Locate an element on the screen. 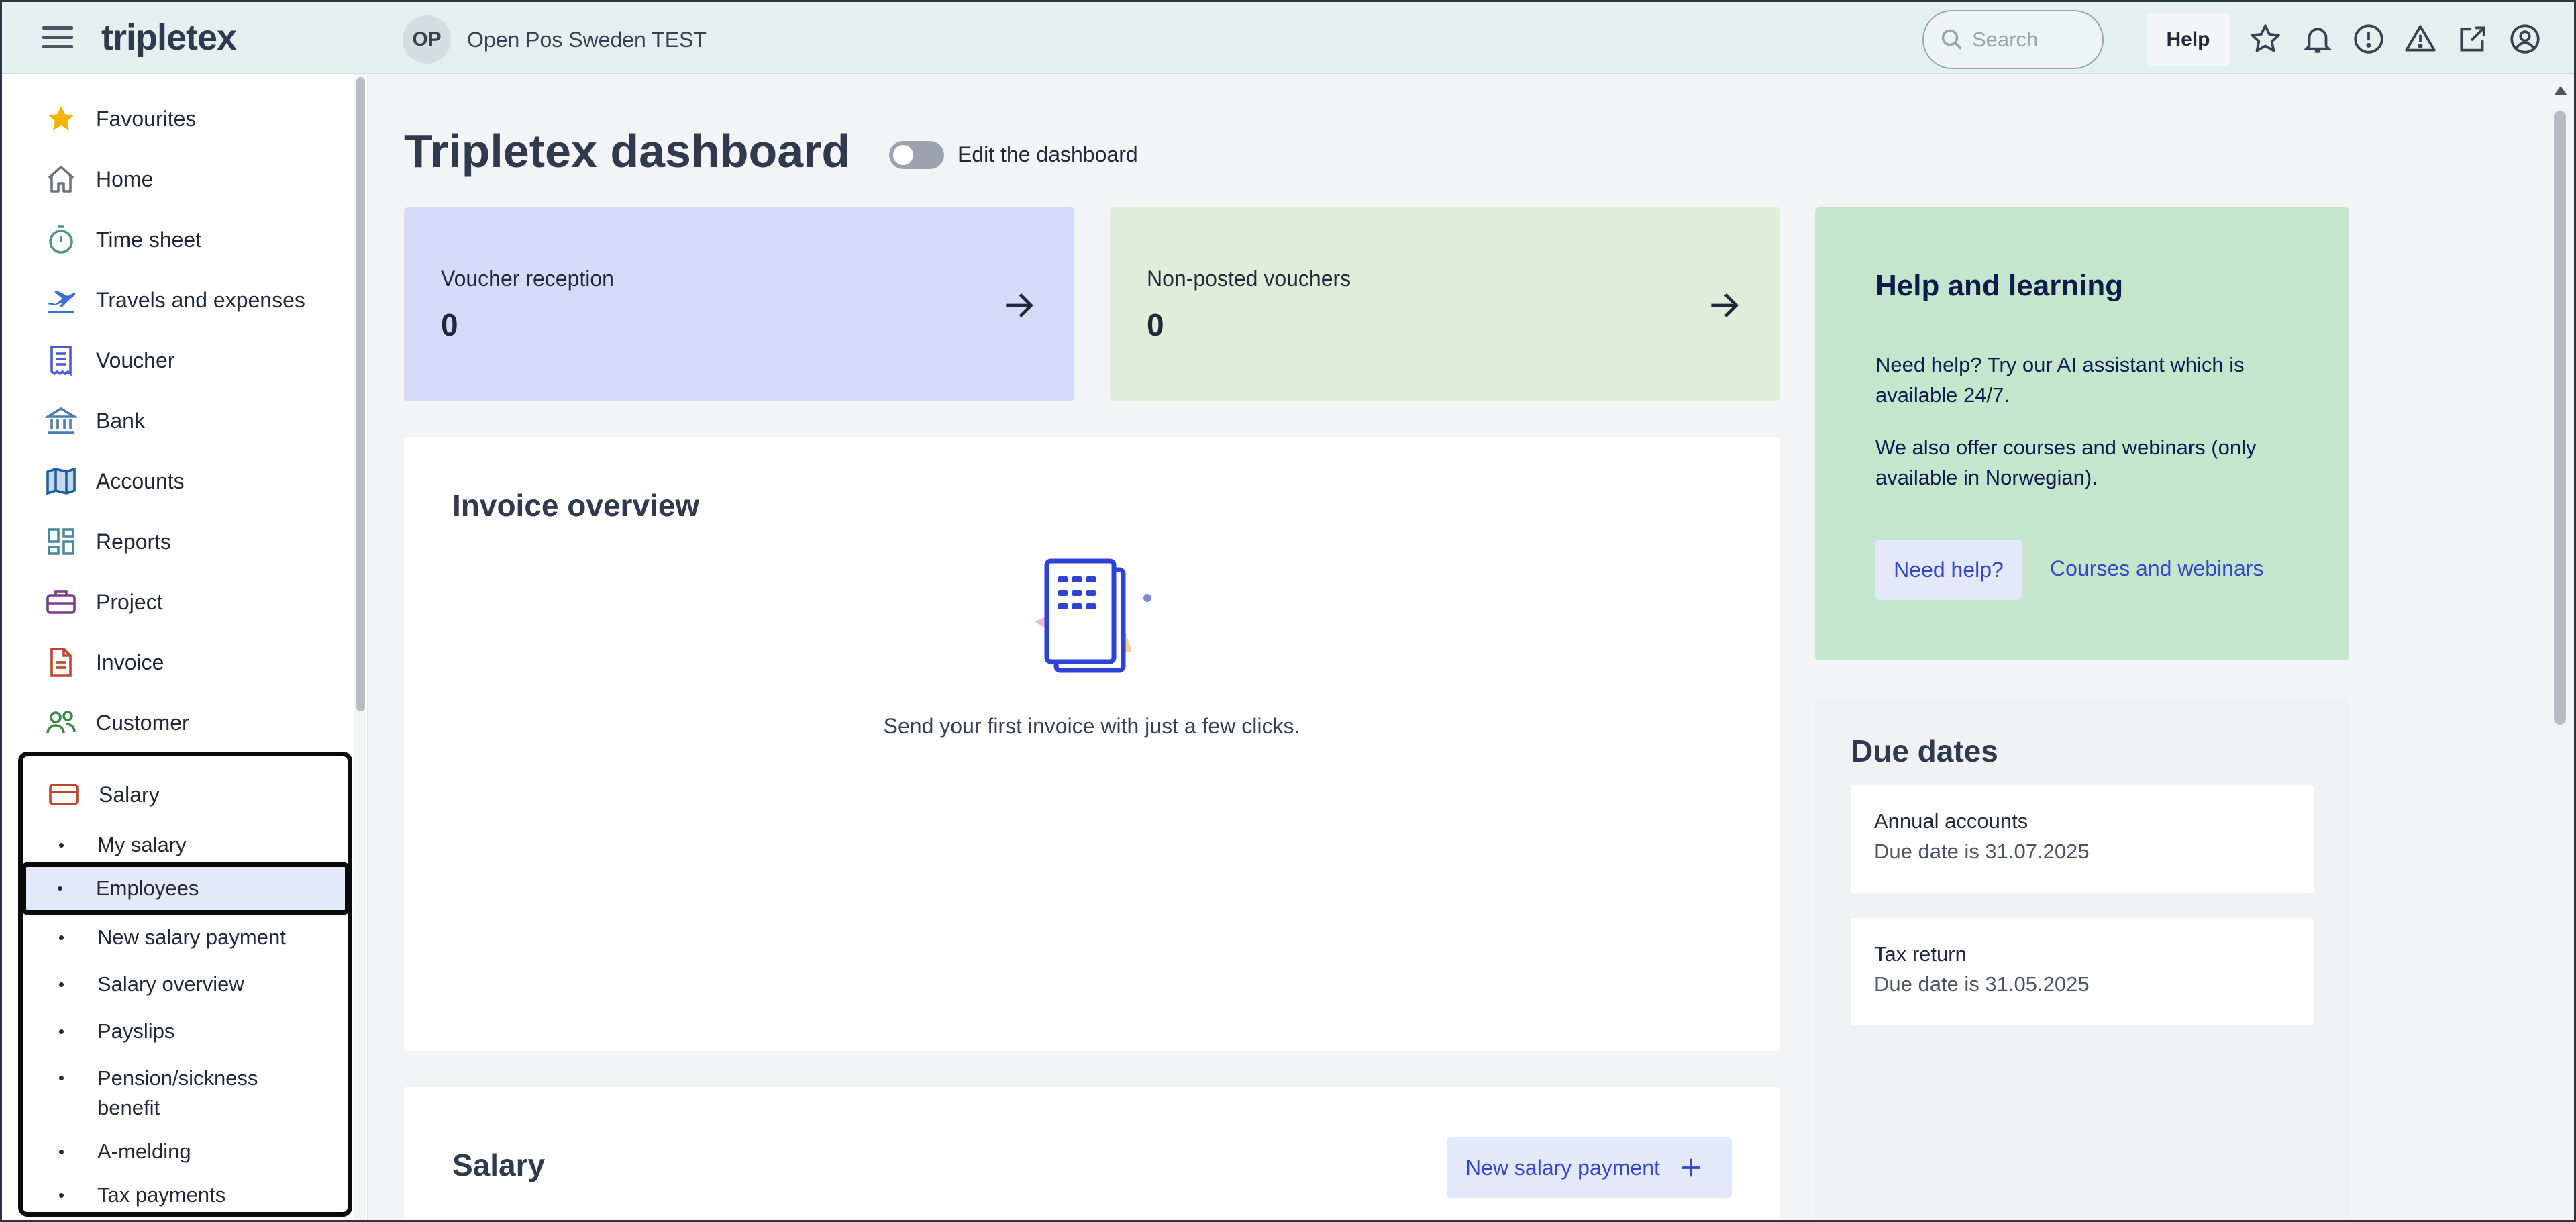 This screenshot has width=2576, height=1222. top-bar: tripletex OP Open Pos Sweden TEST Help is located at coordinates (1288, 38).